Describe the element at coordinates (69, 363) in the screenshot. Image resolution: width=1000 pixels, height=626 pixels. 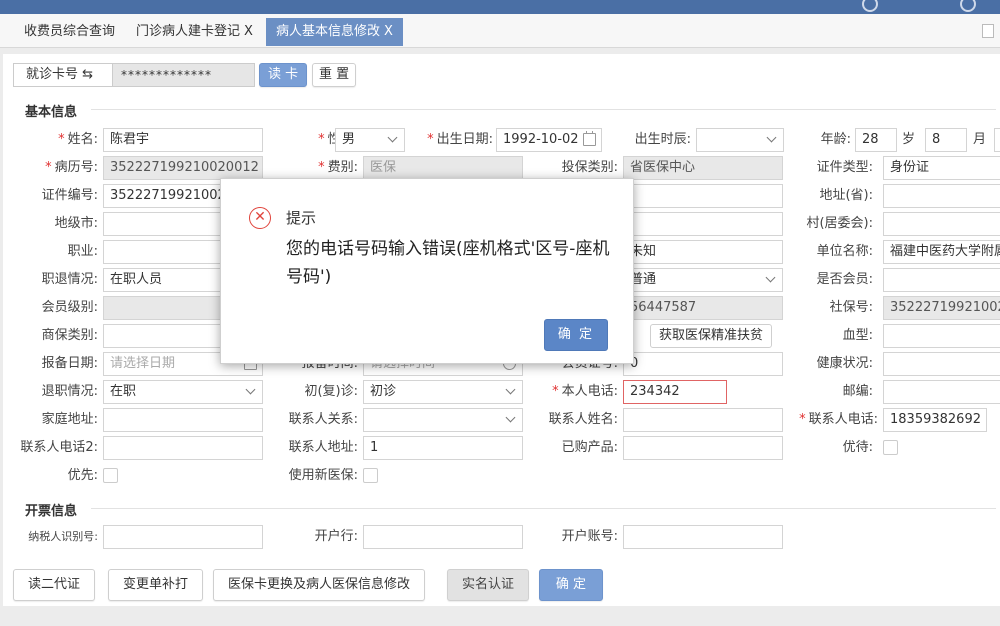
I see `report-date-label: 报备日期:` at that location.